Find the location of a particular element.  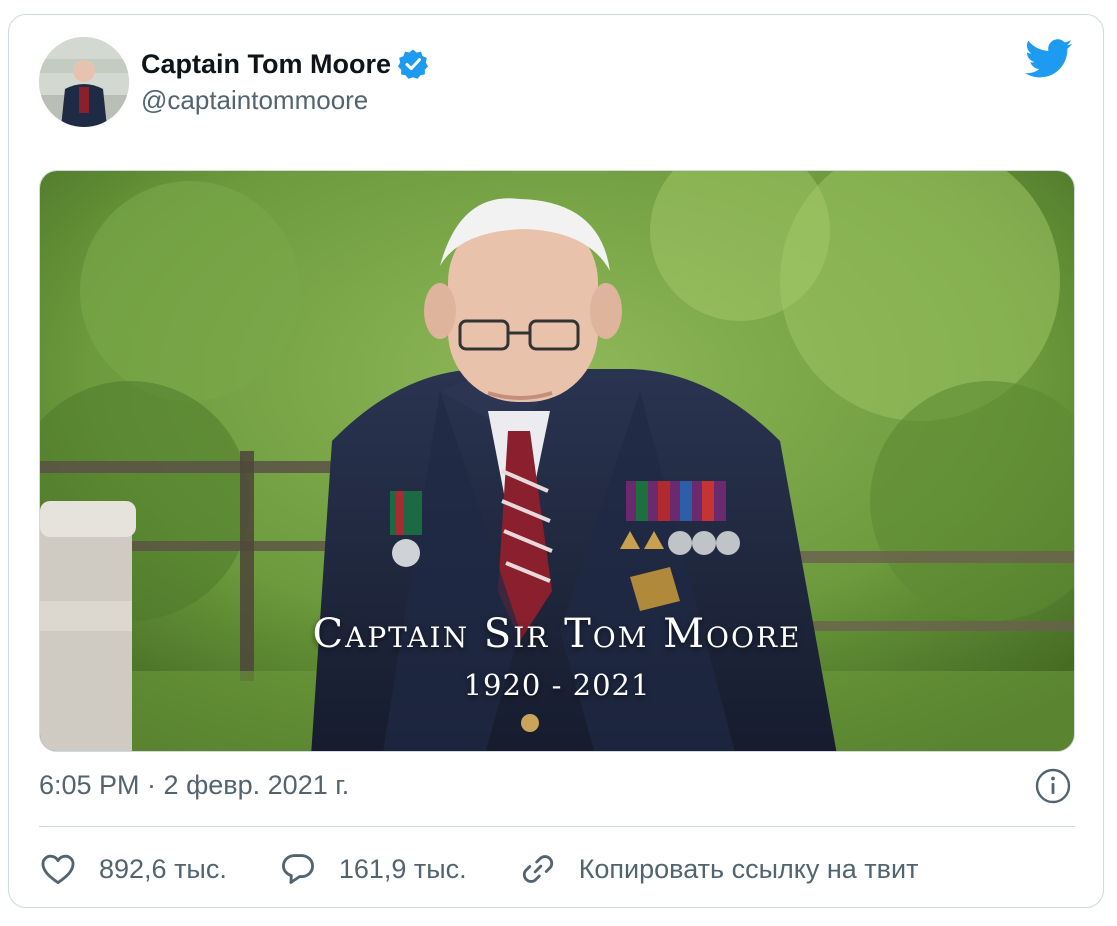

avatar is located at coordinates (84, 82).